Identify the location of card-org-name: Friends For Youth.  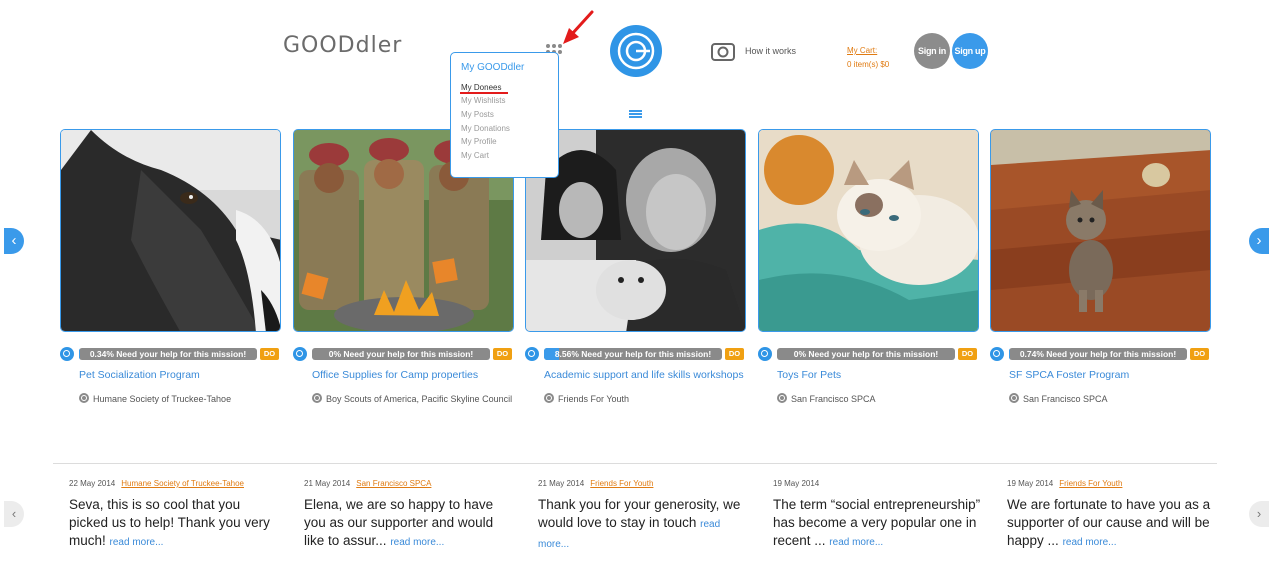
(594, 399).